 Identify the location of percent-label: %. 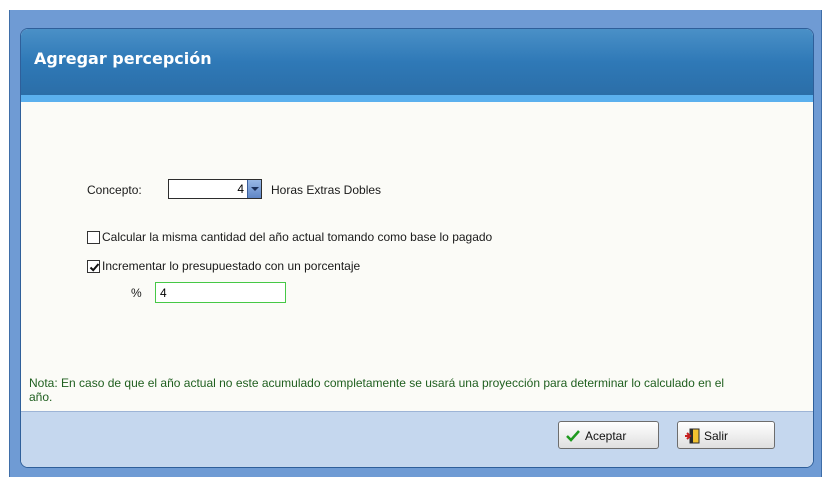
(136, 293).